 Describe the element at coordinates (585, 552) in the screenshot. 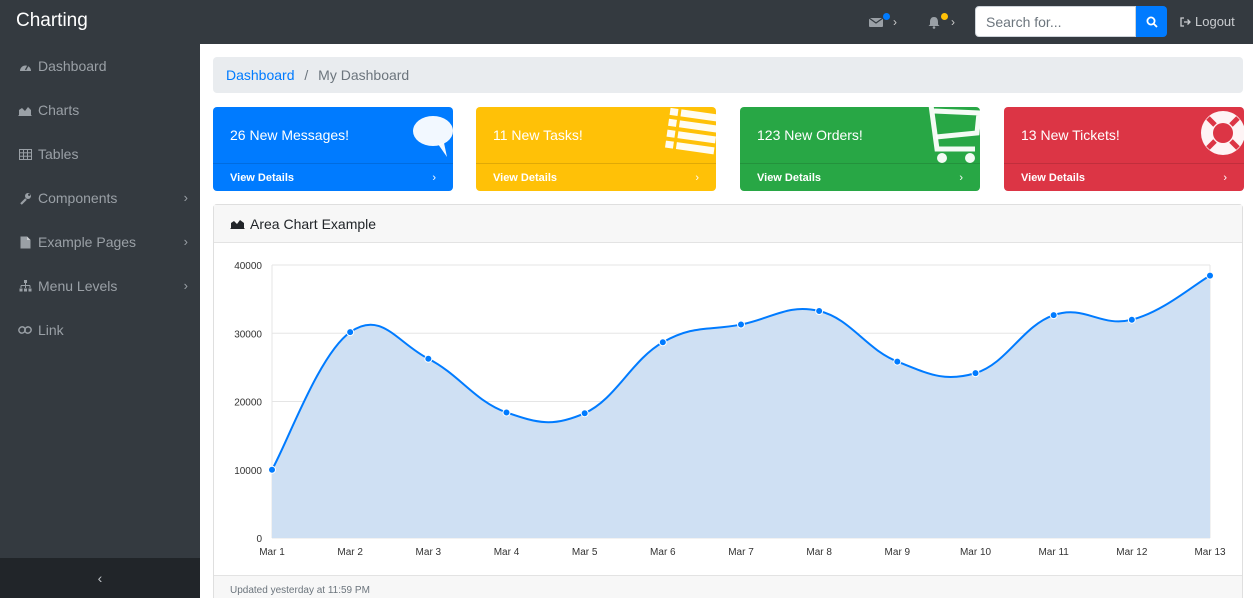

I see `x-tick-label: Mar 5` at that location.